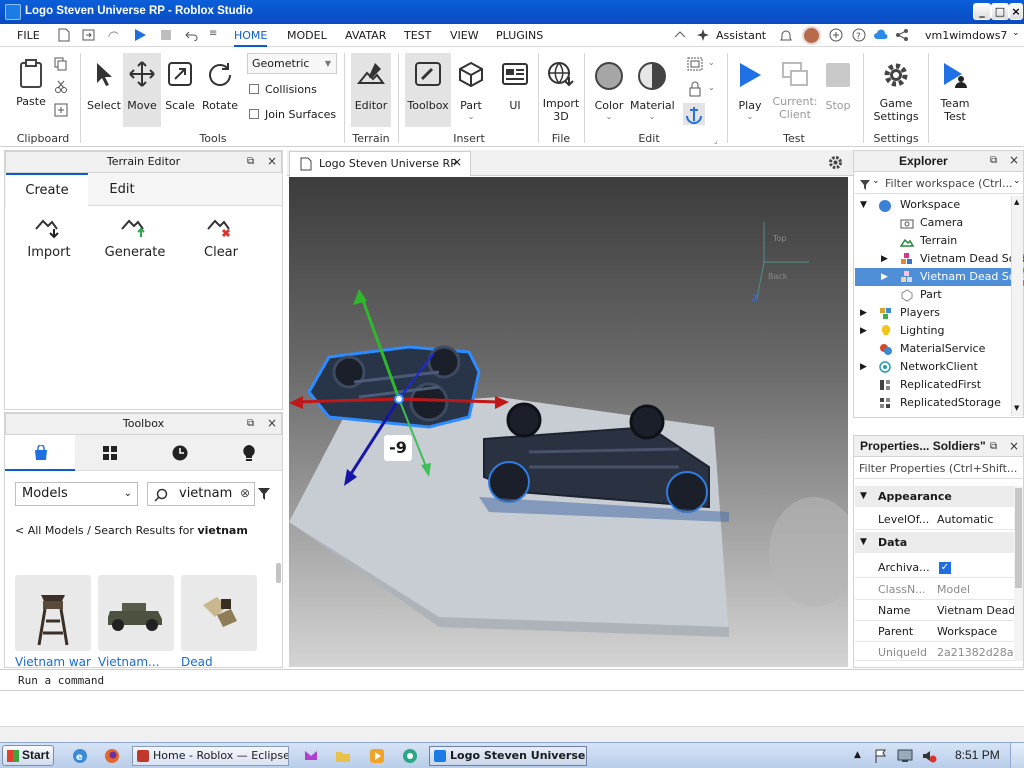 The image size is (1024, 768). Describe the element at coordinates (881, 34) in the screenshot. I see `cloud-icon` at that location.